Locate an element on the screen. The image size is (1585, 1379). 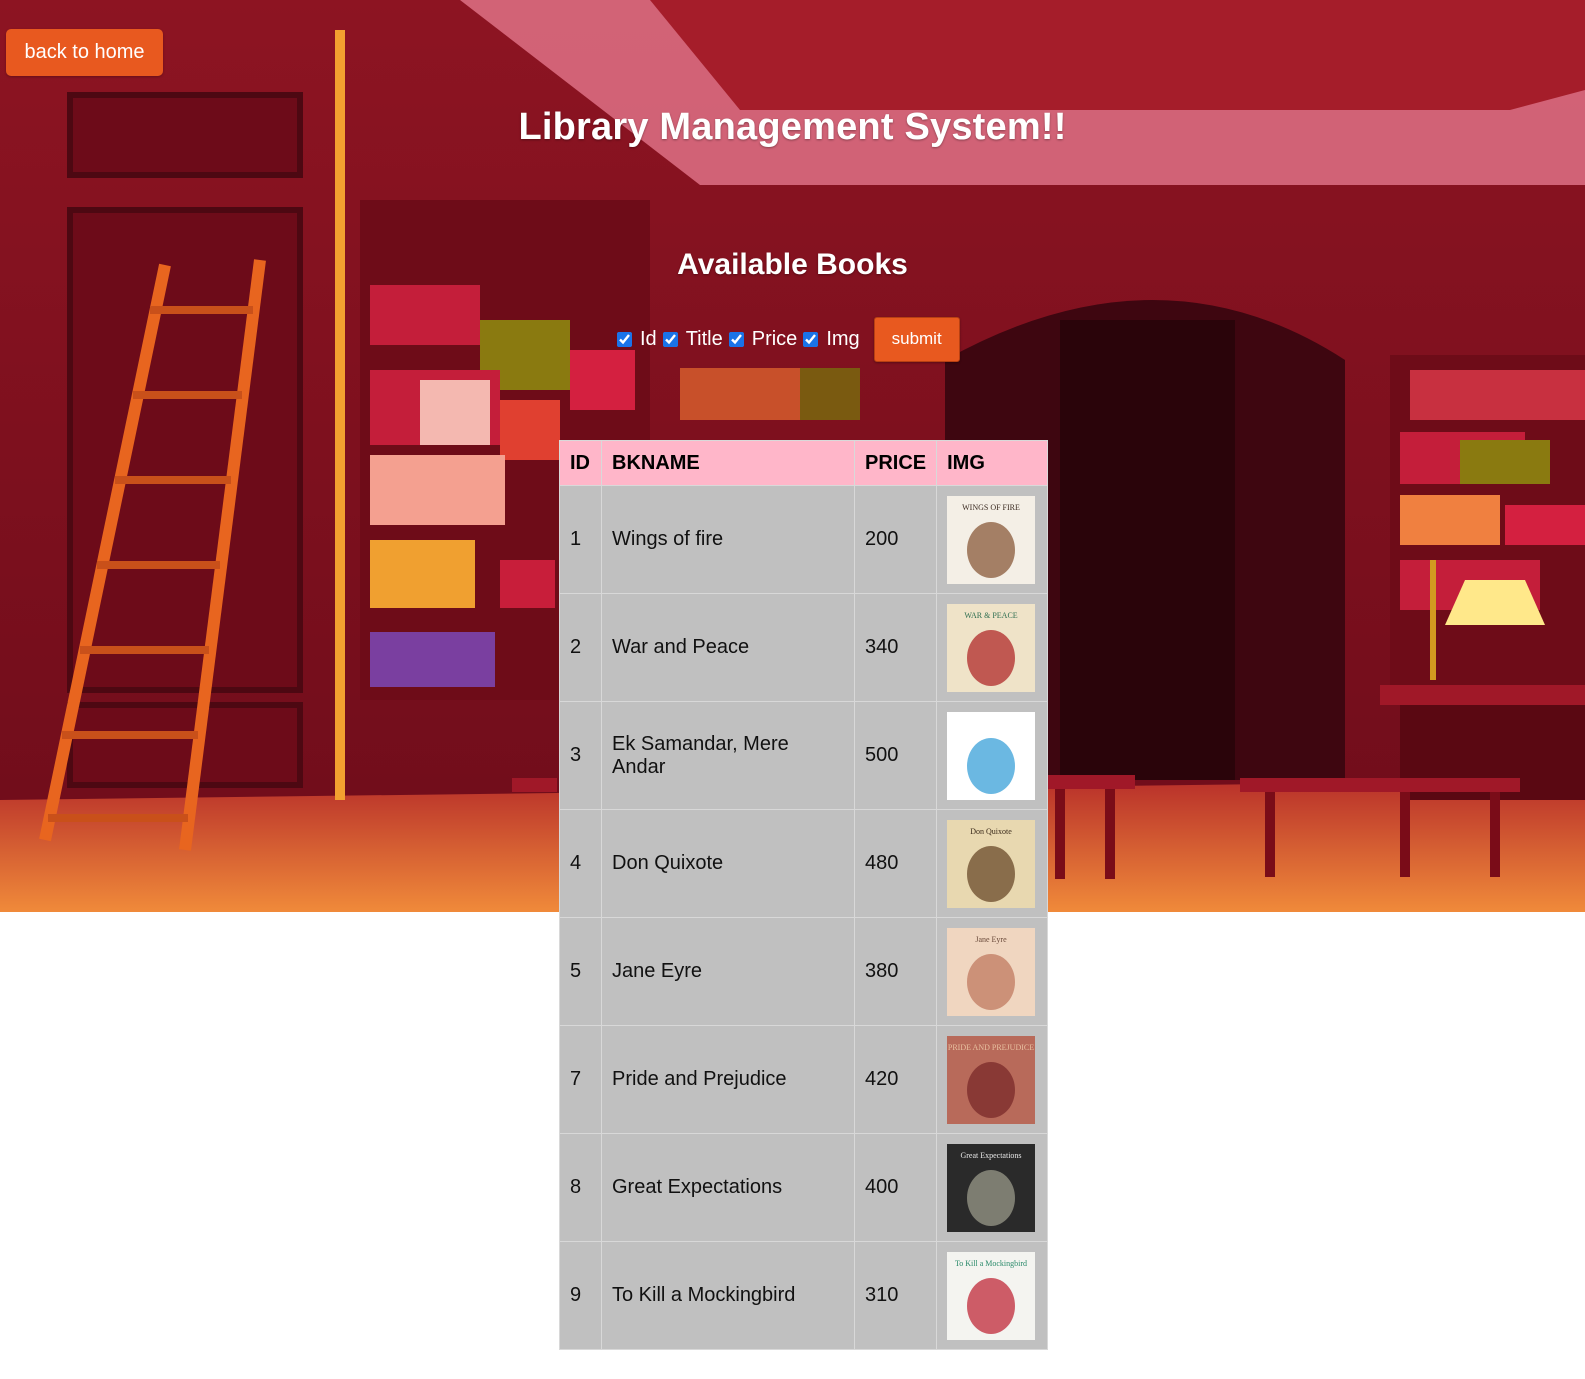
book-image-cell: Don Quixote is located at coordinates (992, 863).